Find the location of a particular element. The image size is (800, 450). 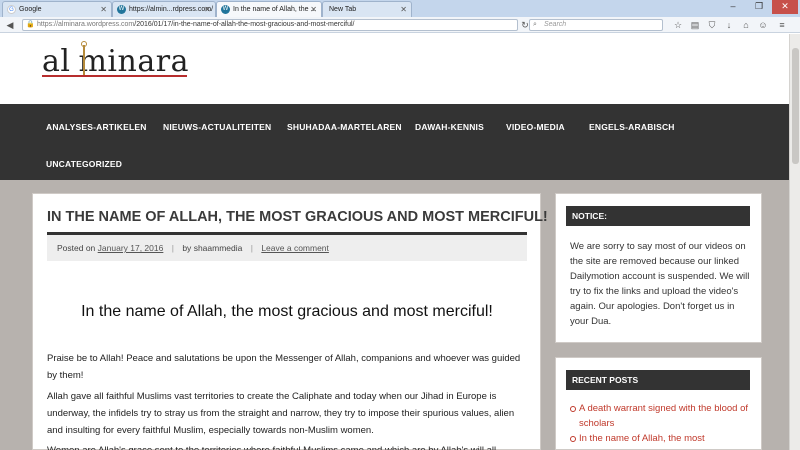

google-icon: G is located at coordinates (11, 9).